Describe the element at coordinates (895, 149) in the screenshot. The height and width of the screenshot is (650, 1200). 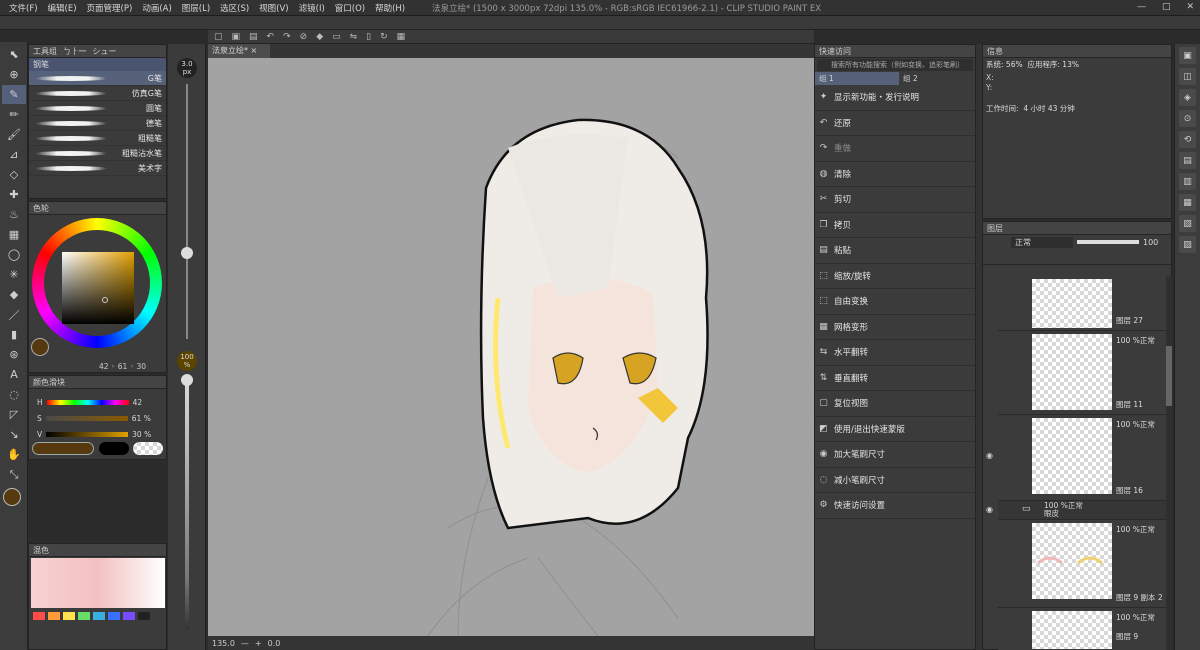
I see `quick-access-item: ↷ 重做` at that location.